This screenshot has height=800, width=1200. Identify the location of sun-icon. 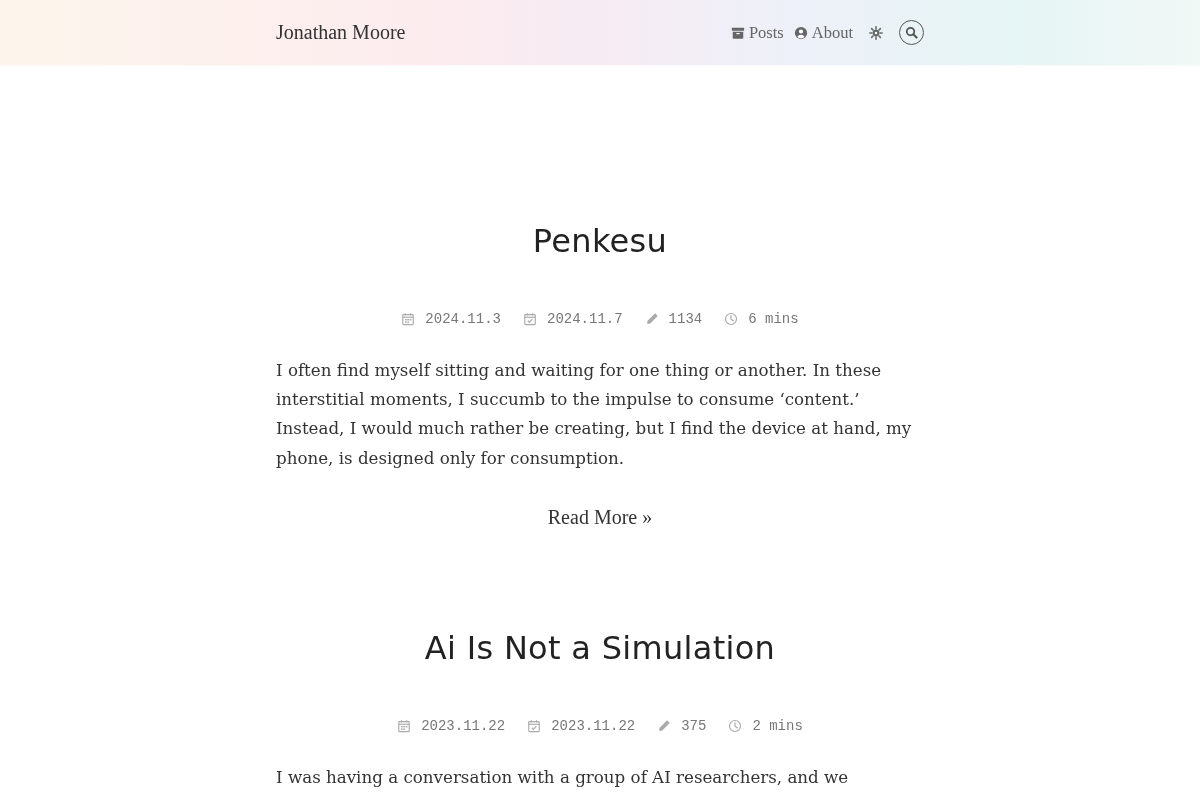
(876, 32).